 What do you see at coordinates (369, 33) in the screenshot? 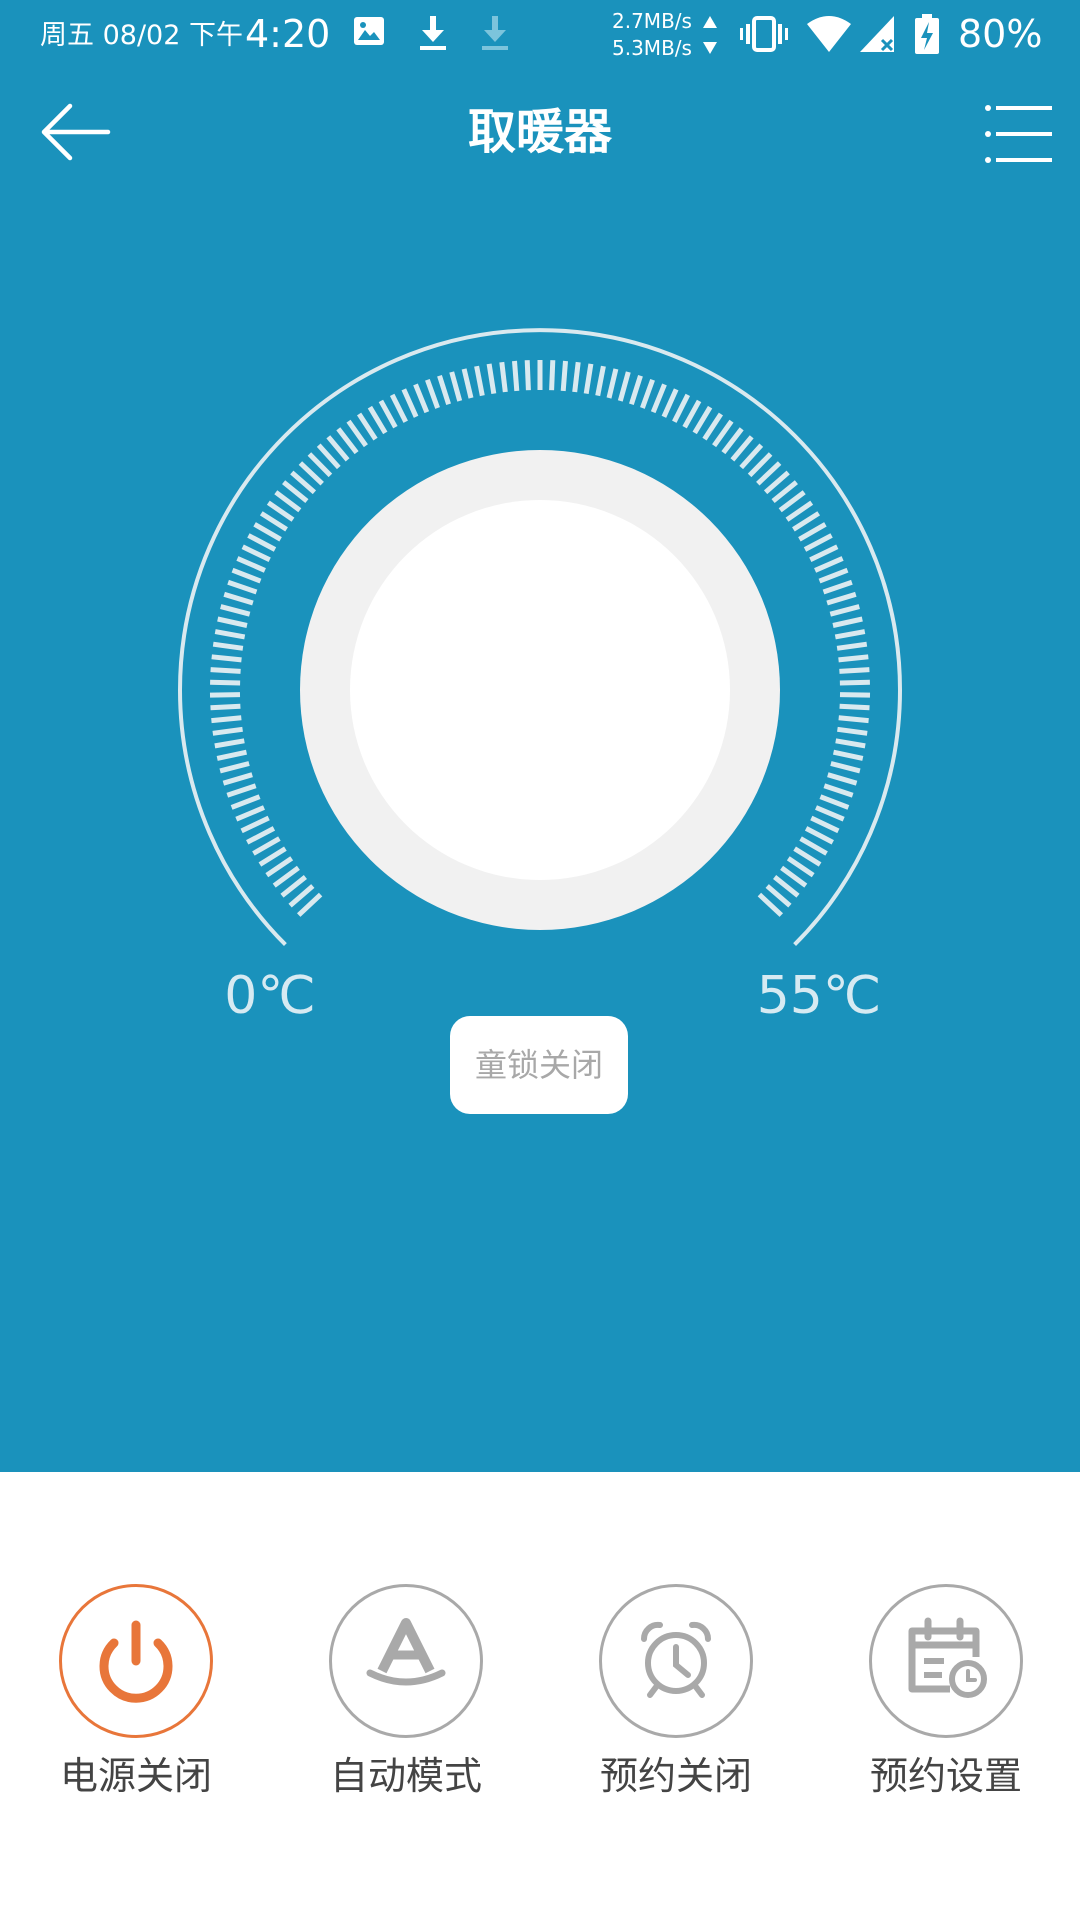
I see `image-icon` at bounding box center [369, 33].